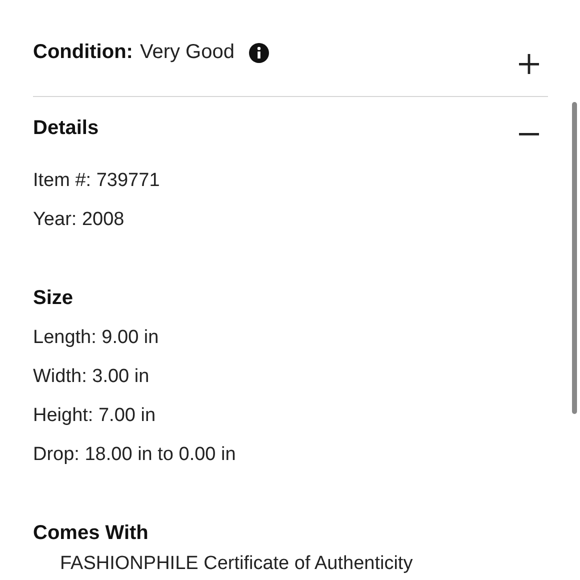  What do you see at coordinates (97, 181) in the screenshot?
I see `detail-text: Item #: 739771` at bounding box center [97, 181].